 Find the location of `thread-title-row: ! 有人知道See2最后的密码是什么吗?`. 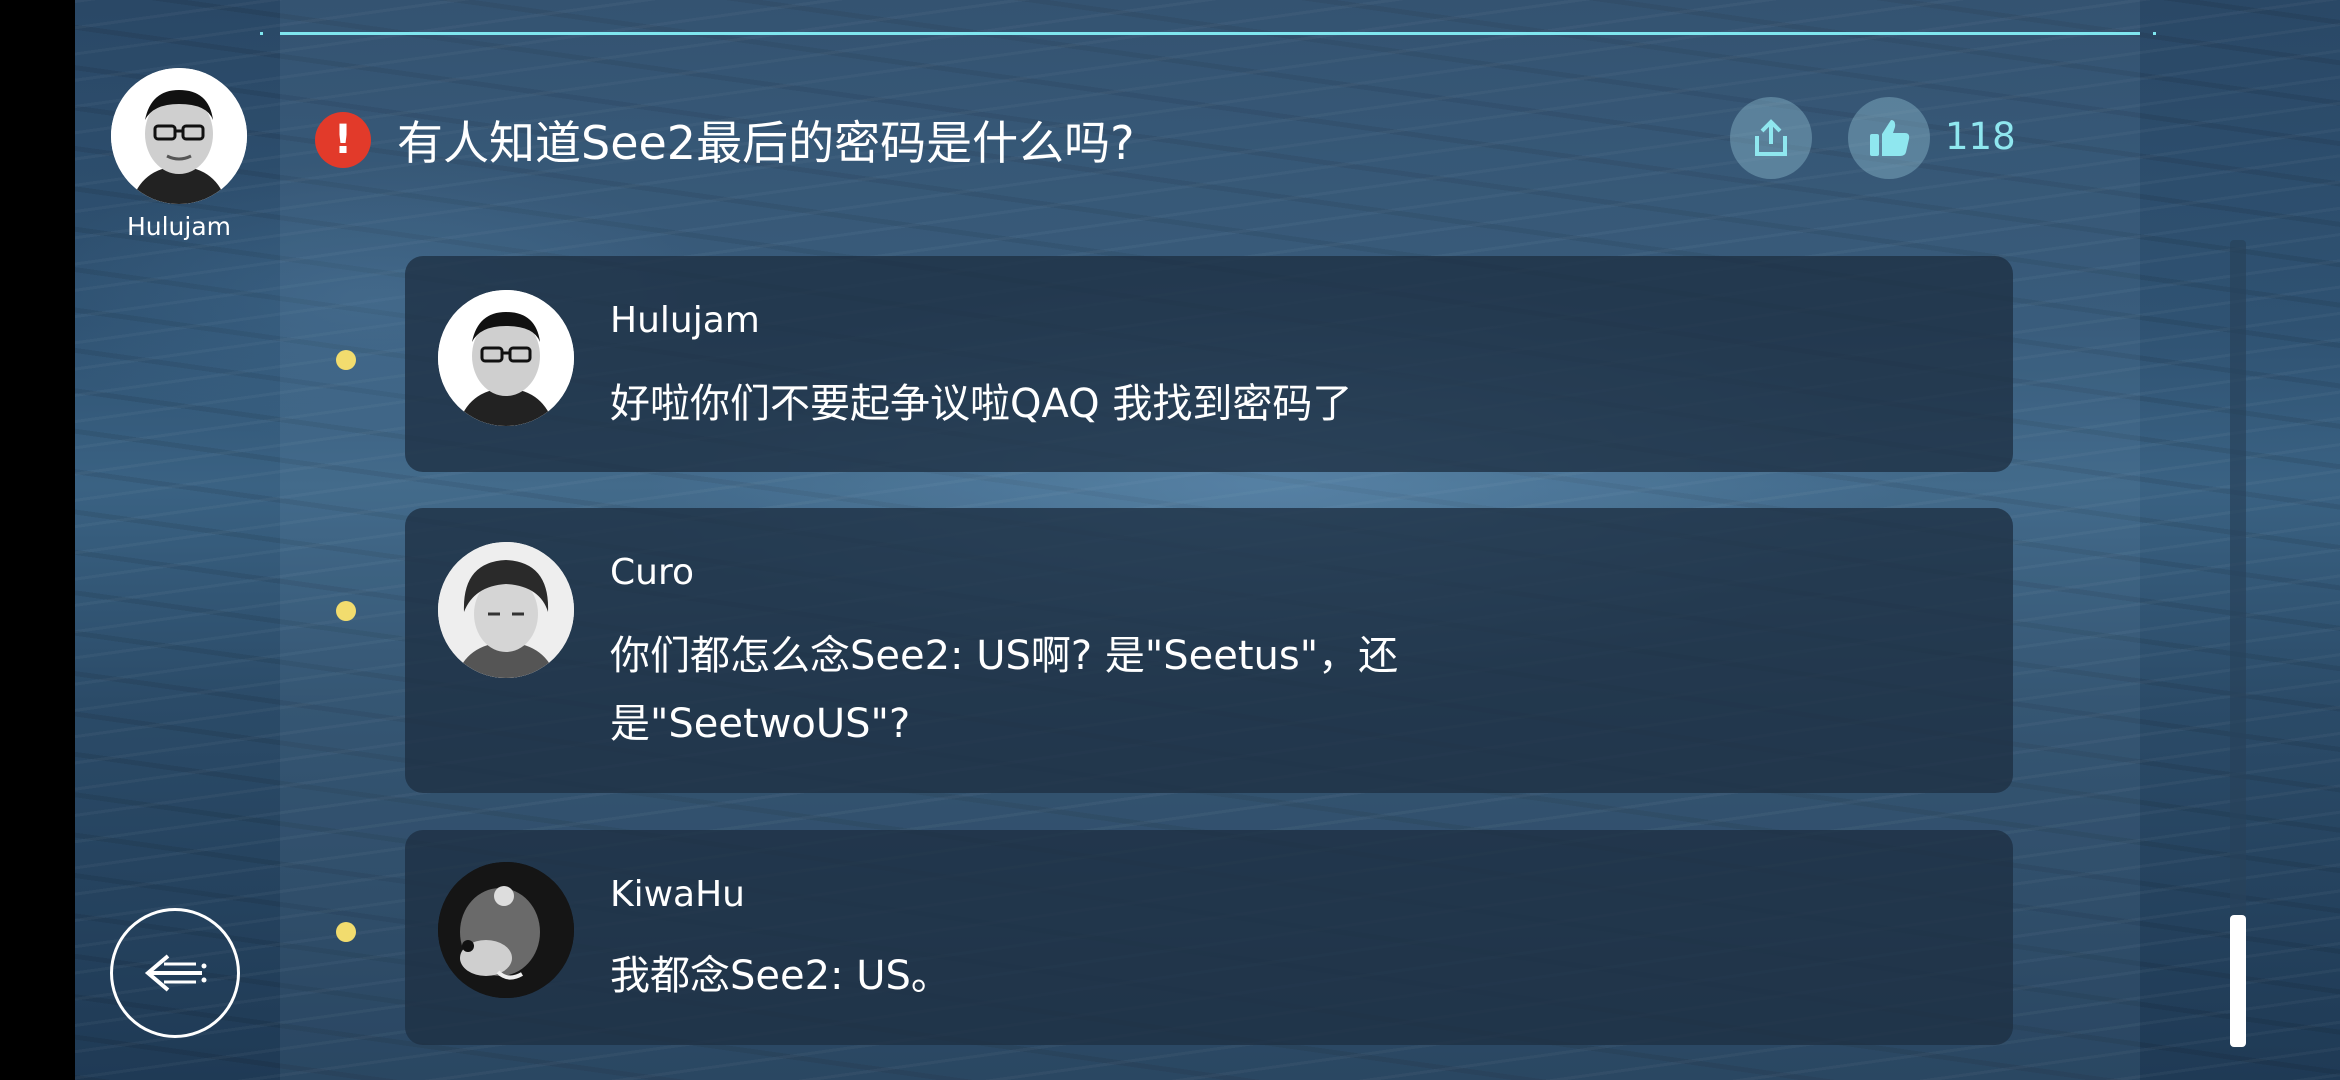

thread-title-row: ! 有人知道See2最后的密码是什么吗? is located at coordinates (724, 140).